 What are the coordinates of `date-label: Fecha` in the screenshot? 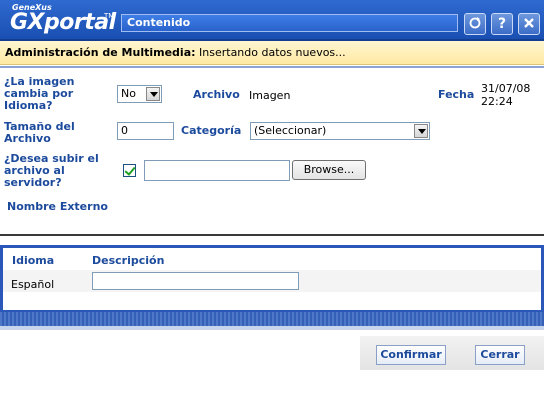 It's located at (456, 94).